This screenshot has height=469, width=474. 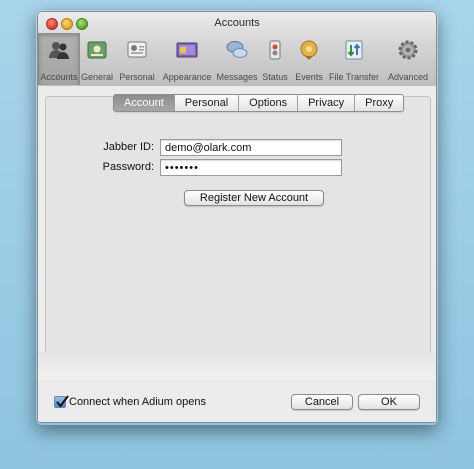 I want to click on appearance-icon, so click(x=187, y=50).